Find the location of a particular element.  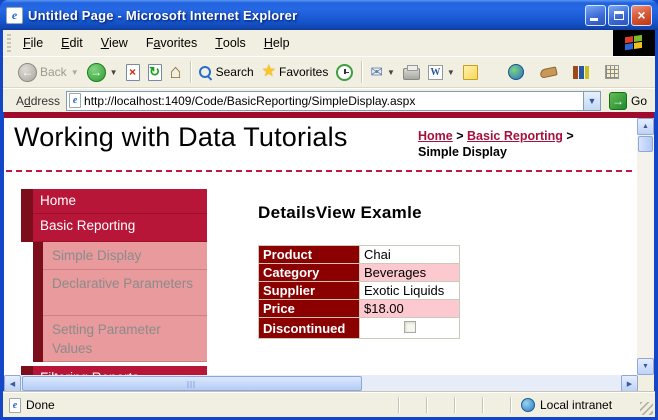

maximize-button is located at coordinates (618, 15).